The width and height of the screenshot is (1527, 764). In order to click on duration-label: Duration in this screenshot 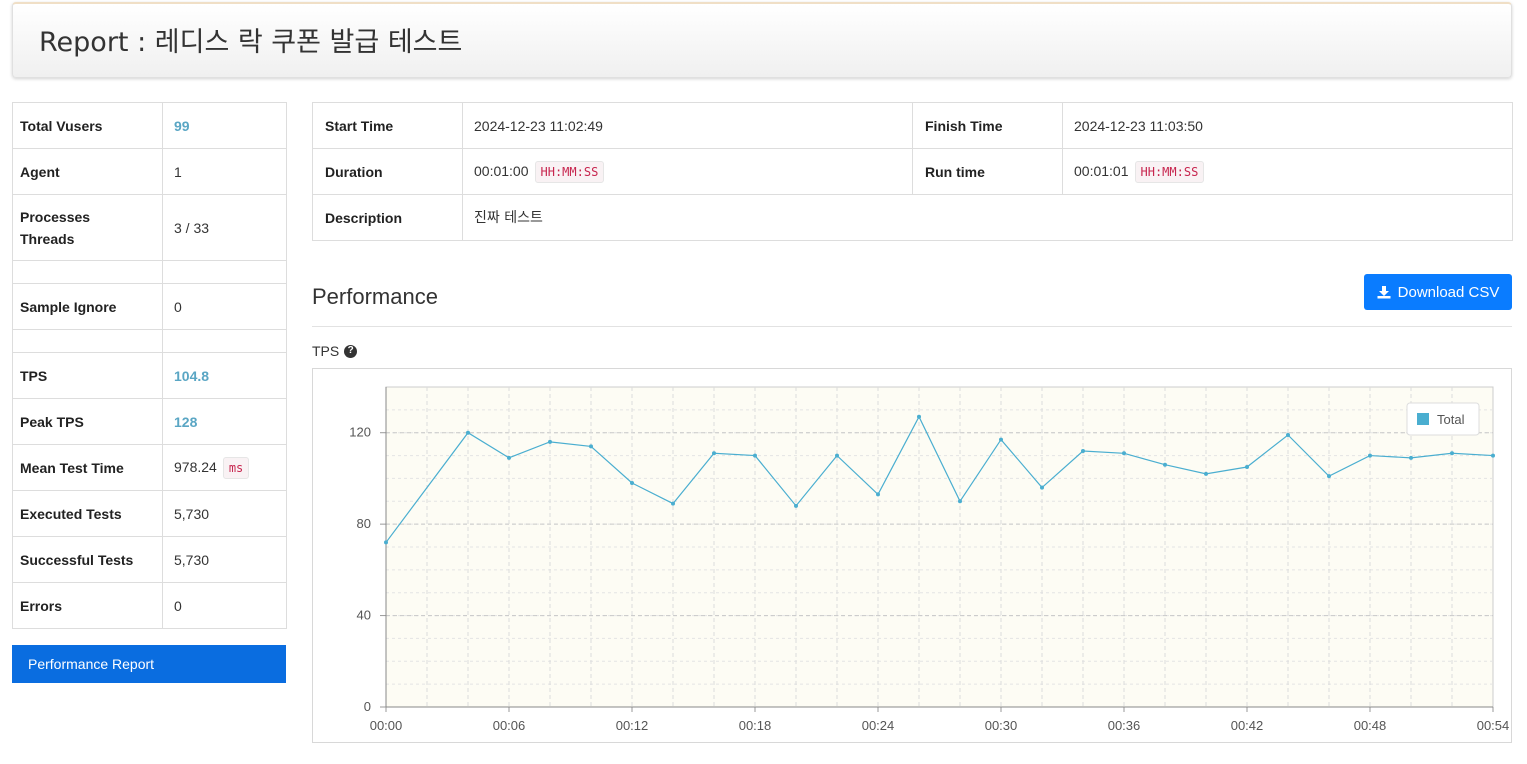, I will do `click(387, 171)`.